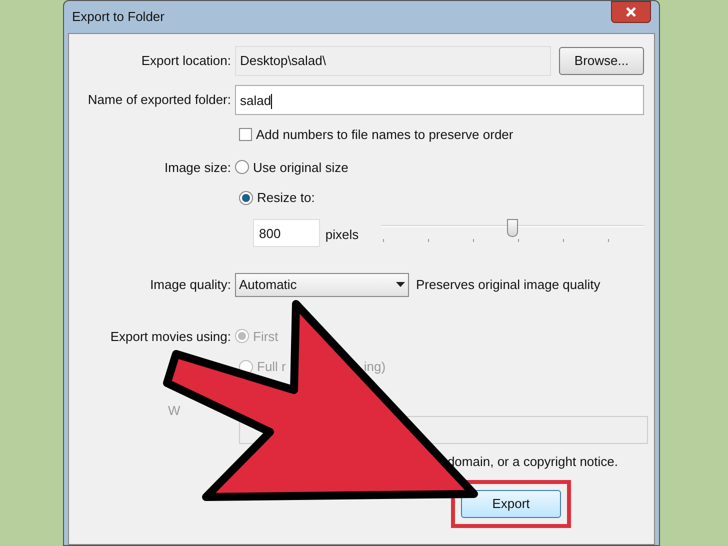 This screenshot has height=546, width=728. Describe the element at coordinates (271, 367) in the screenshot. I see `radio-label: Full r` at that location.